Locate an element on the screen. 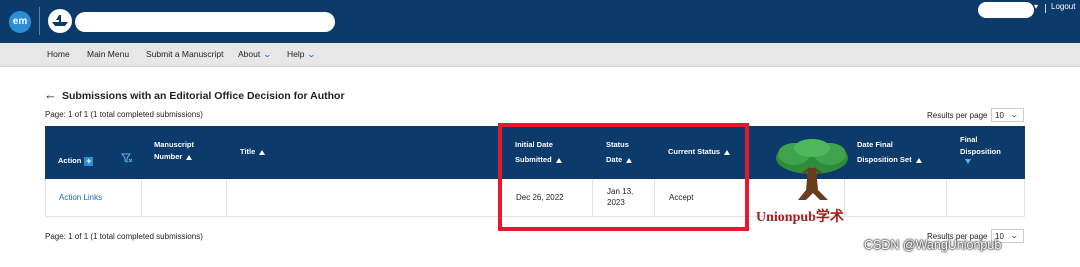 The image size is (1080, 267). nav-help-label: Help is located at coordinates (296, 54).